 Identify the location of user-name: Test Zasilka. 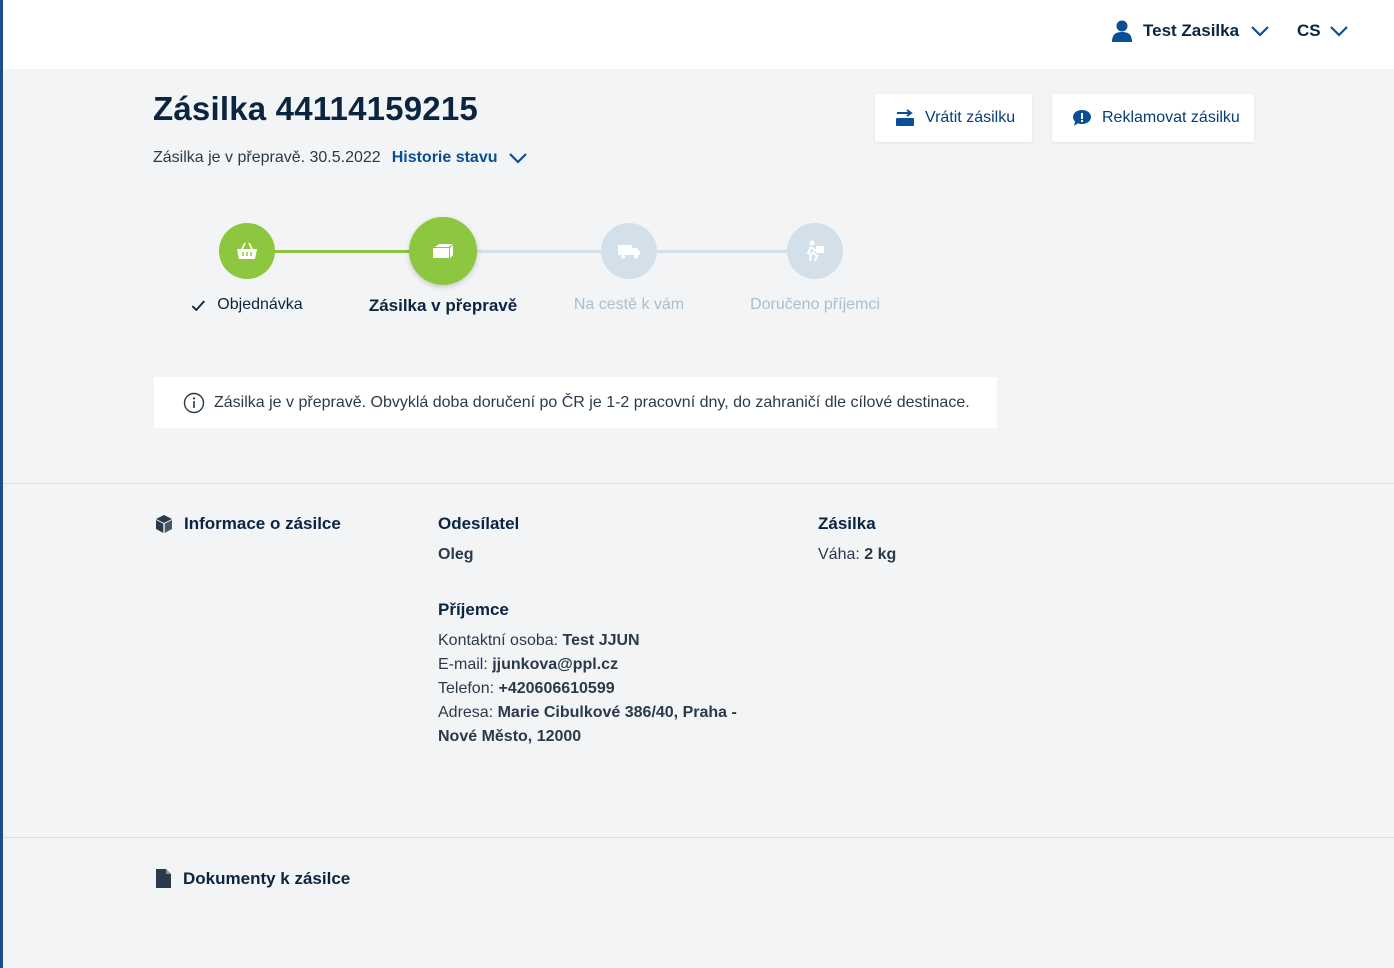
(1191, 30).